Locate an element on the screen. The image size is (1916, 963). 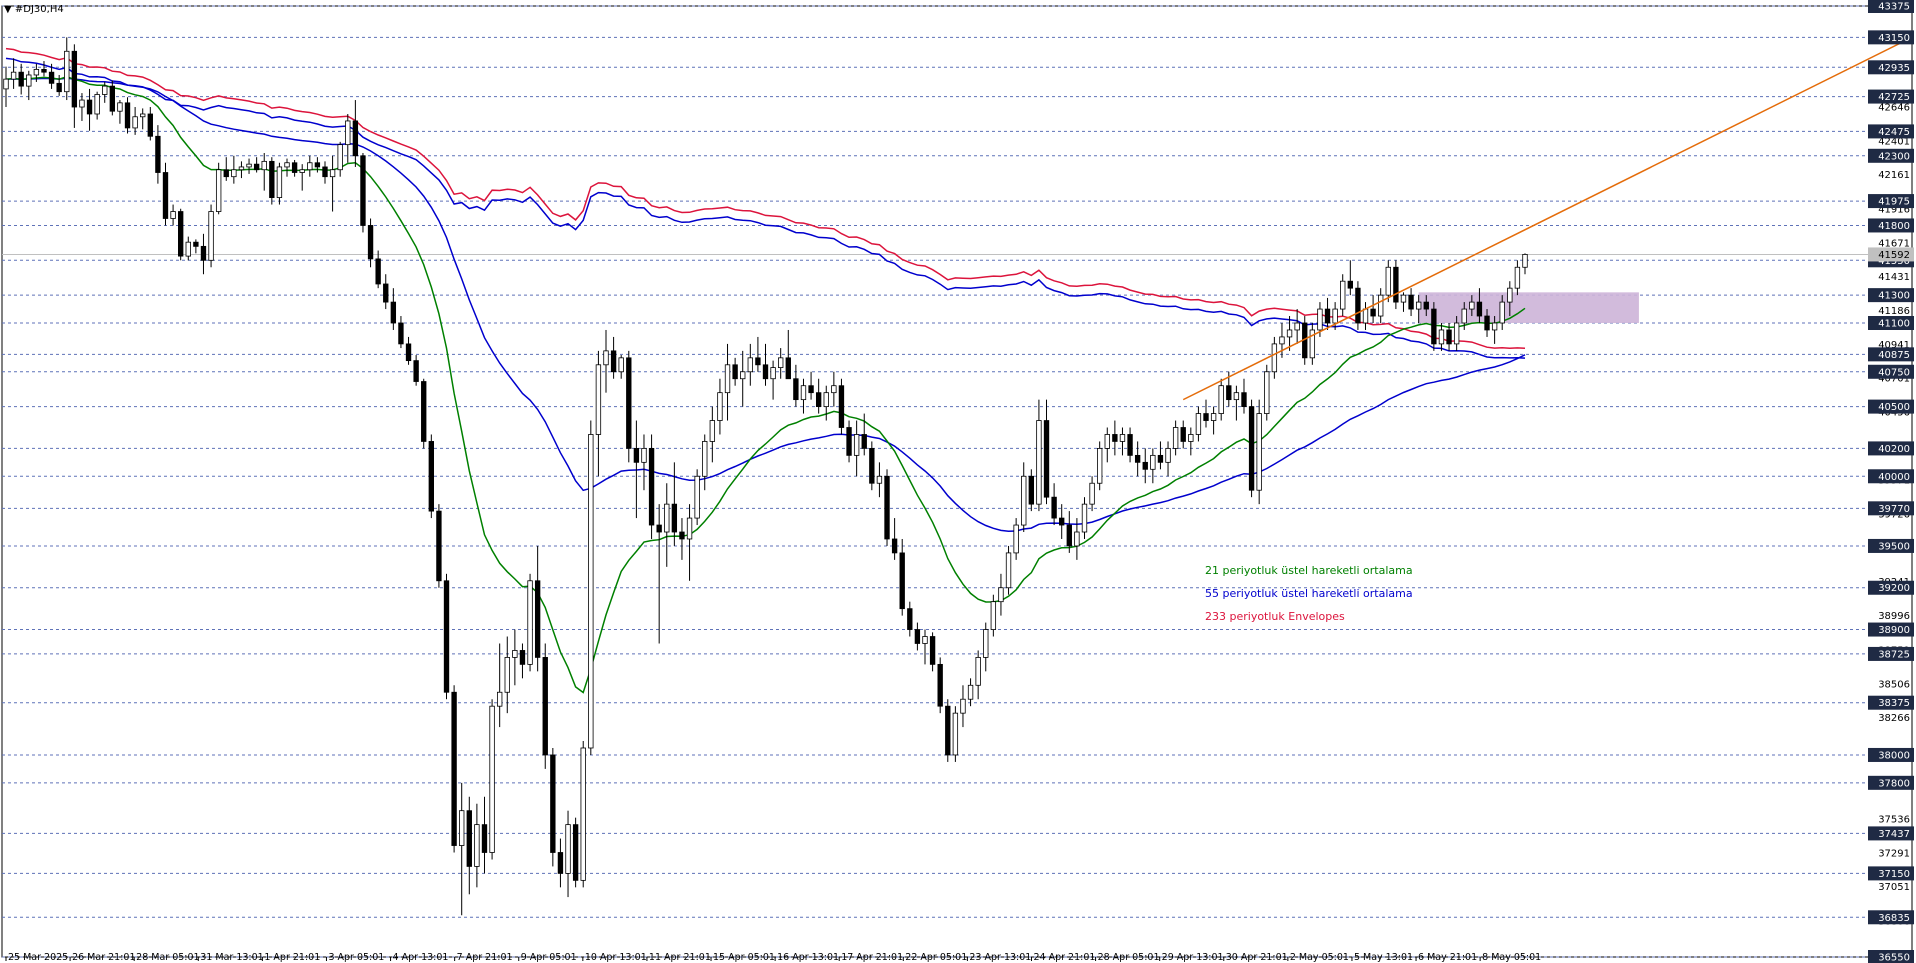
price-tag-label: 40750 is located at coordinates (1894, 372).